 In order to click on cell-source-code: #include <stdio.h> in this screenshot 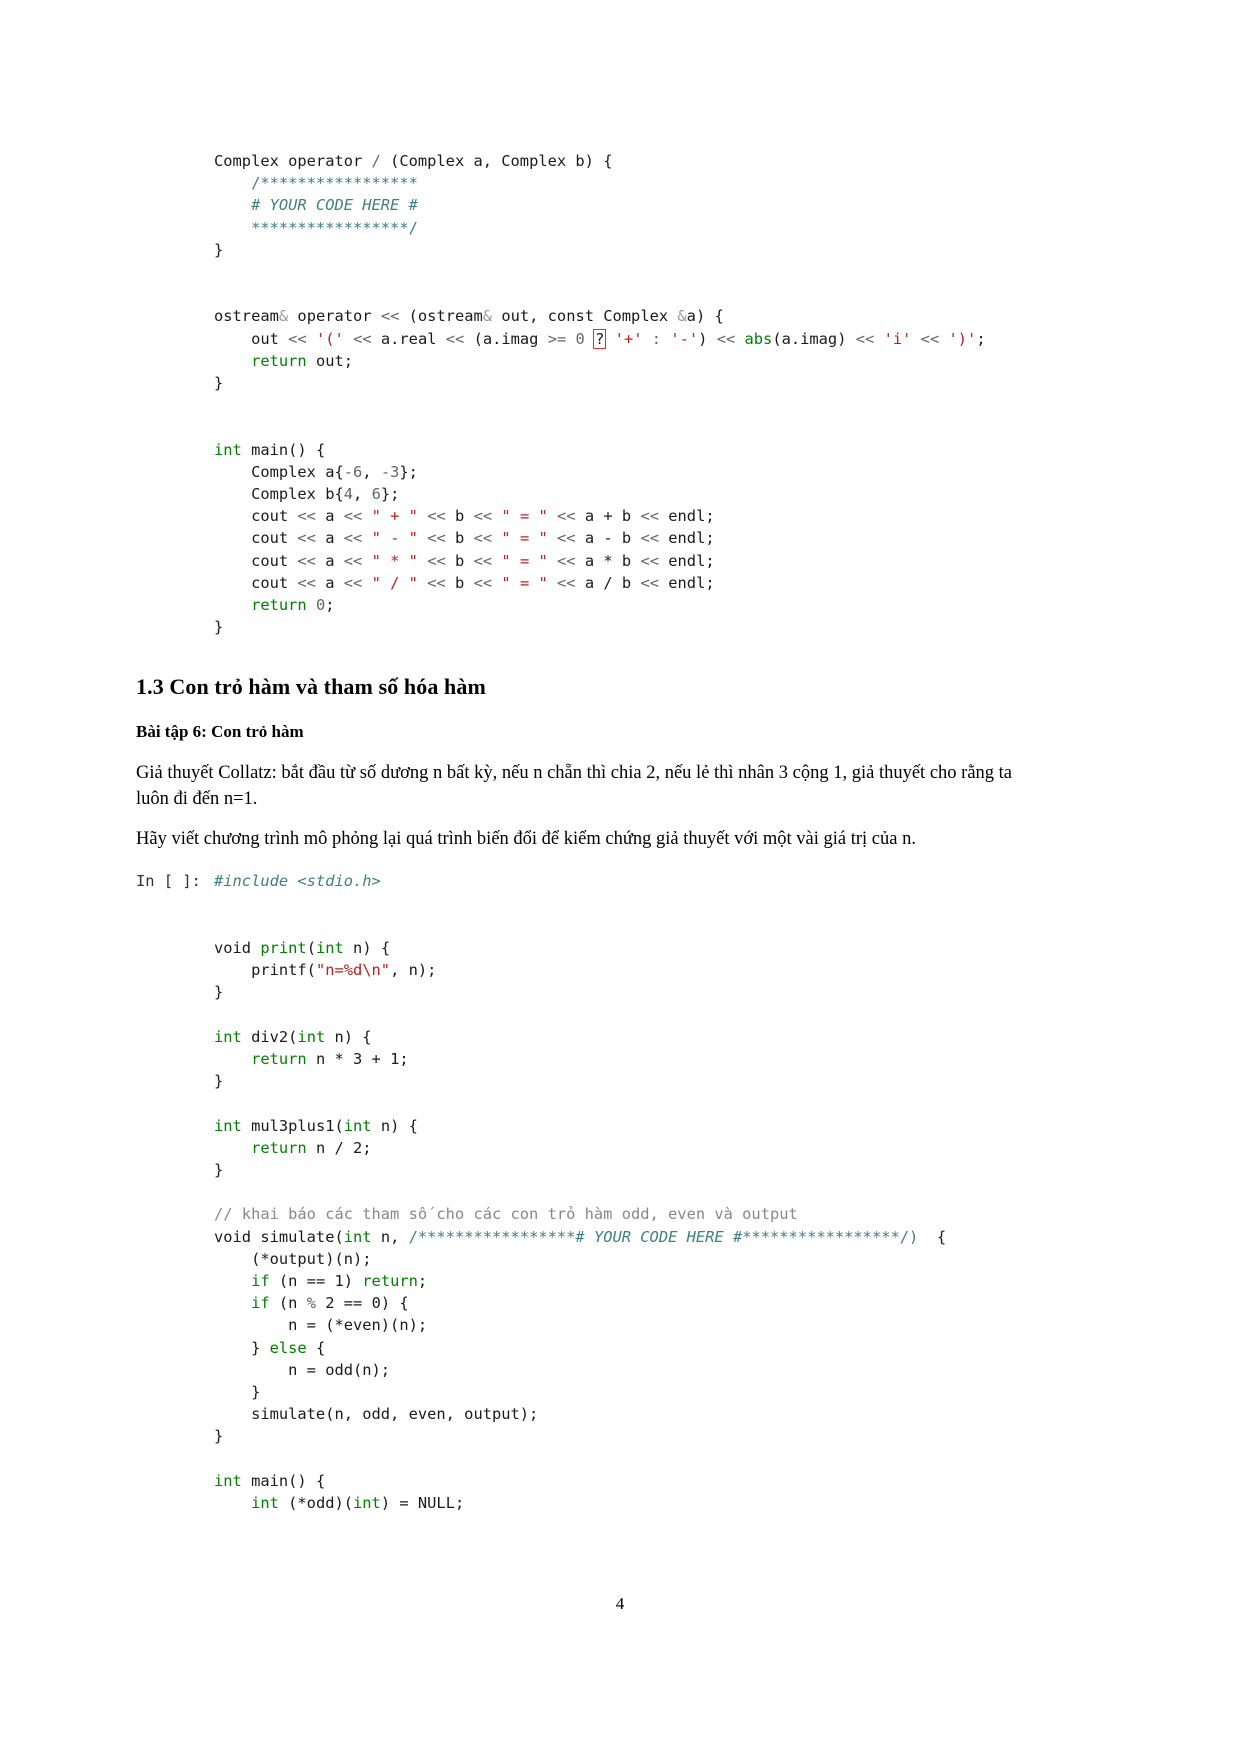, I will do `click(297, 881)`.